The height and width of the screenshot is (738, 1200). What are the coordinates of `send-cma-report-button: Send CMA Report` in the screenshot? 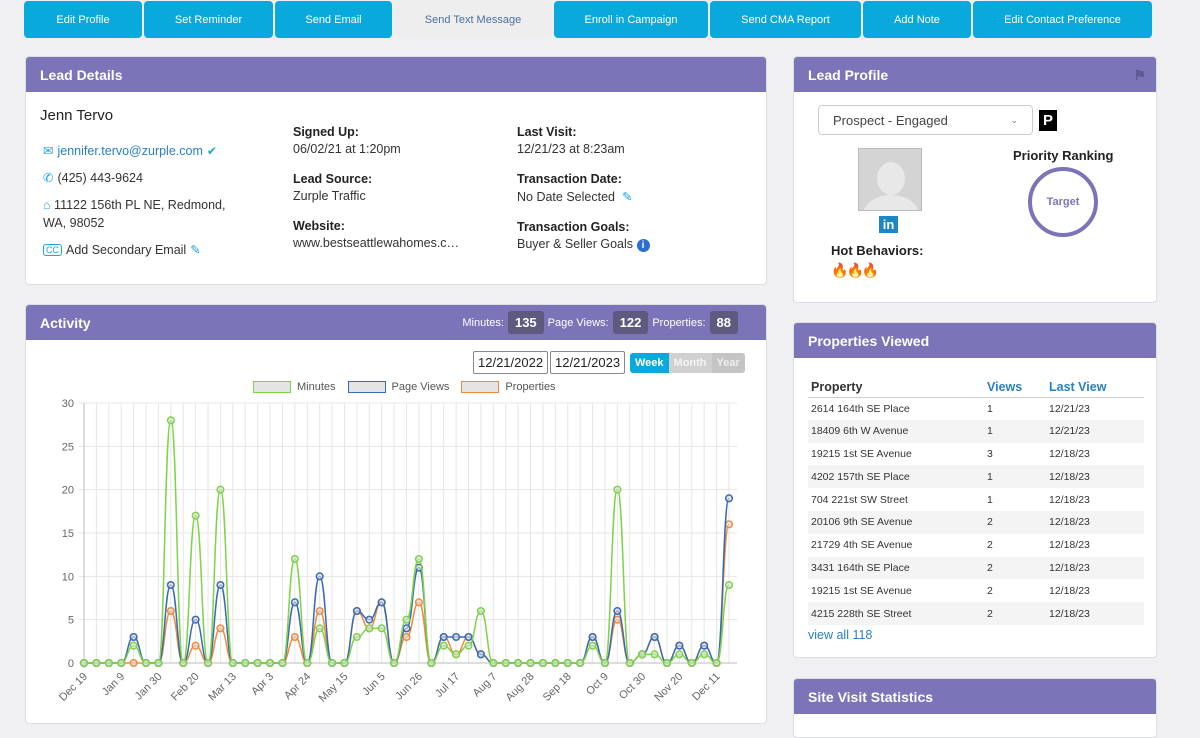 It's located at (785, 19).